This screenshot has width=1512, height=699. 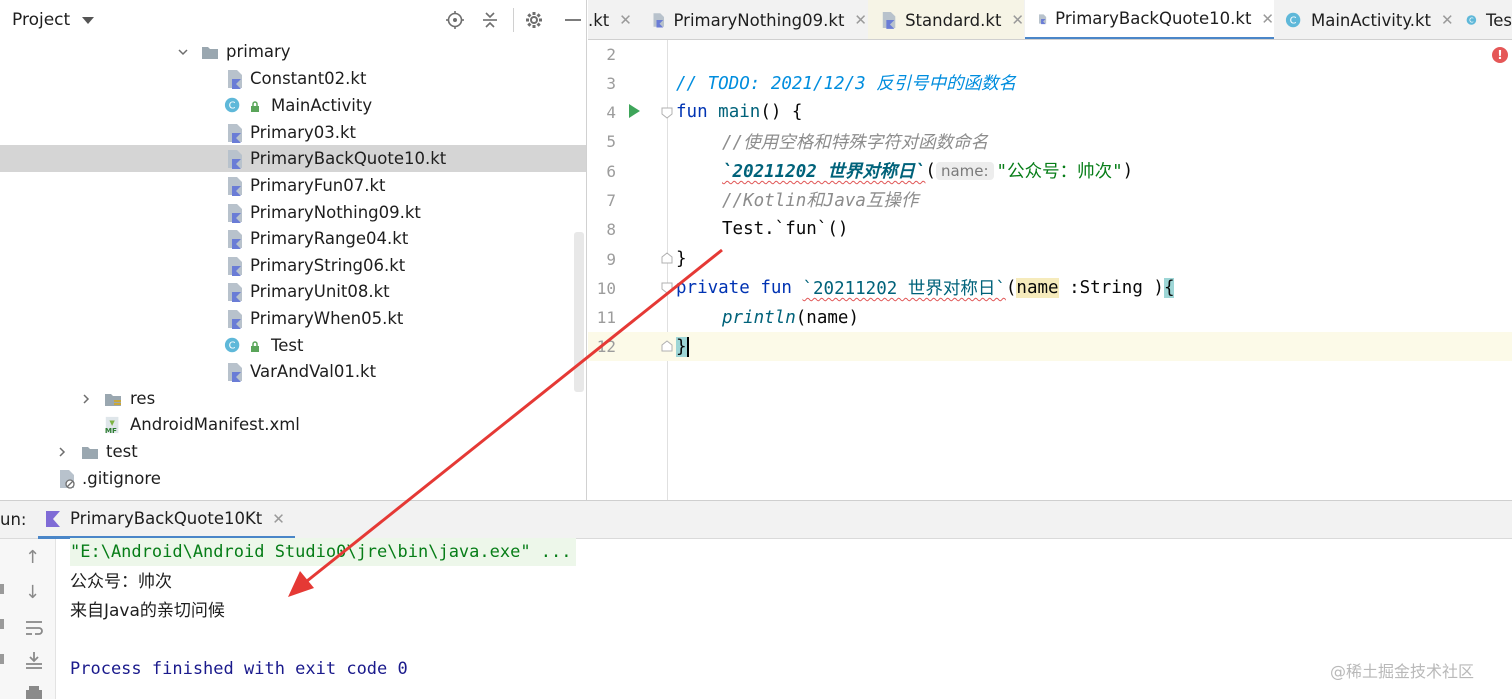 What do you see at coordinates (293, 398) in the screenshot?
I see `tree-item-res: res` at bounding box center [293, 398].